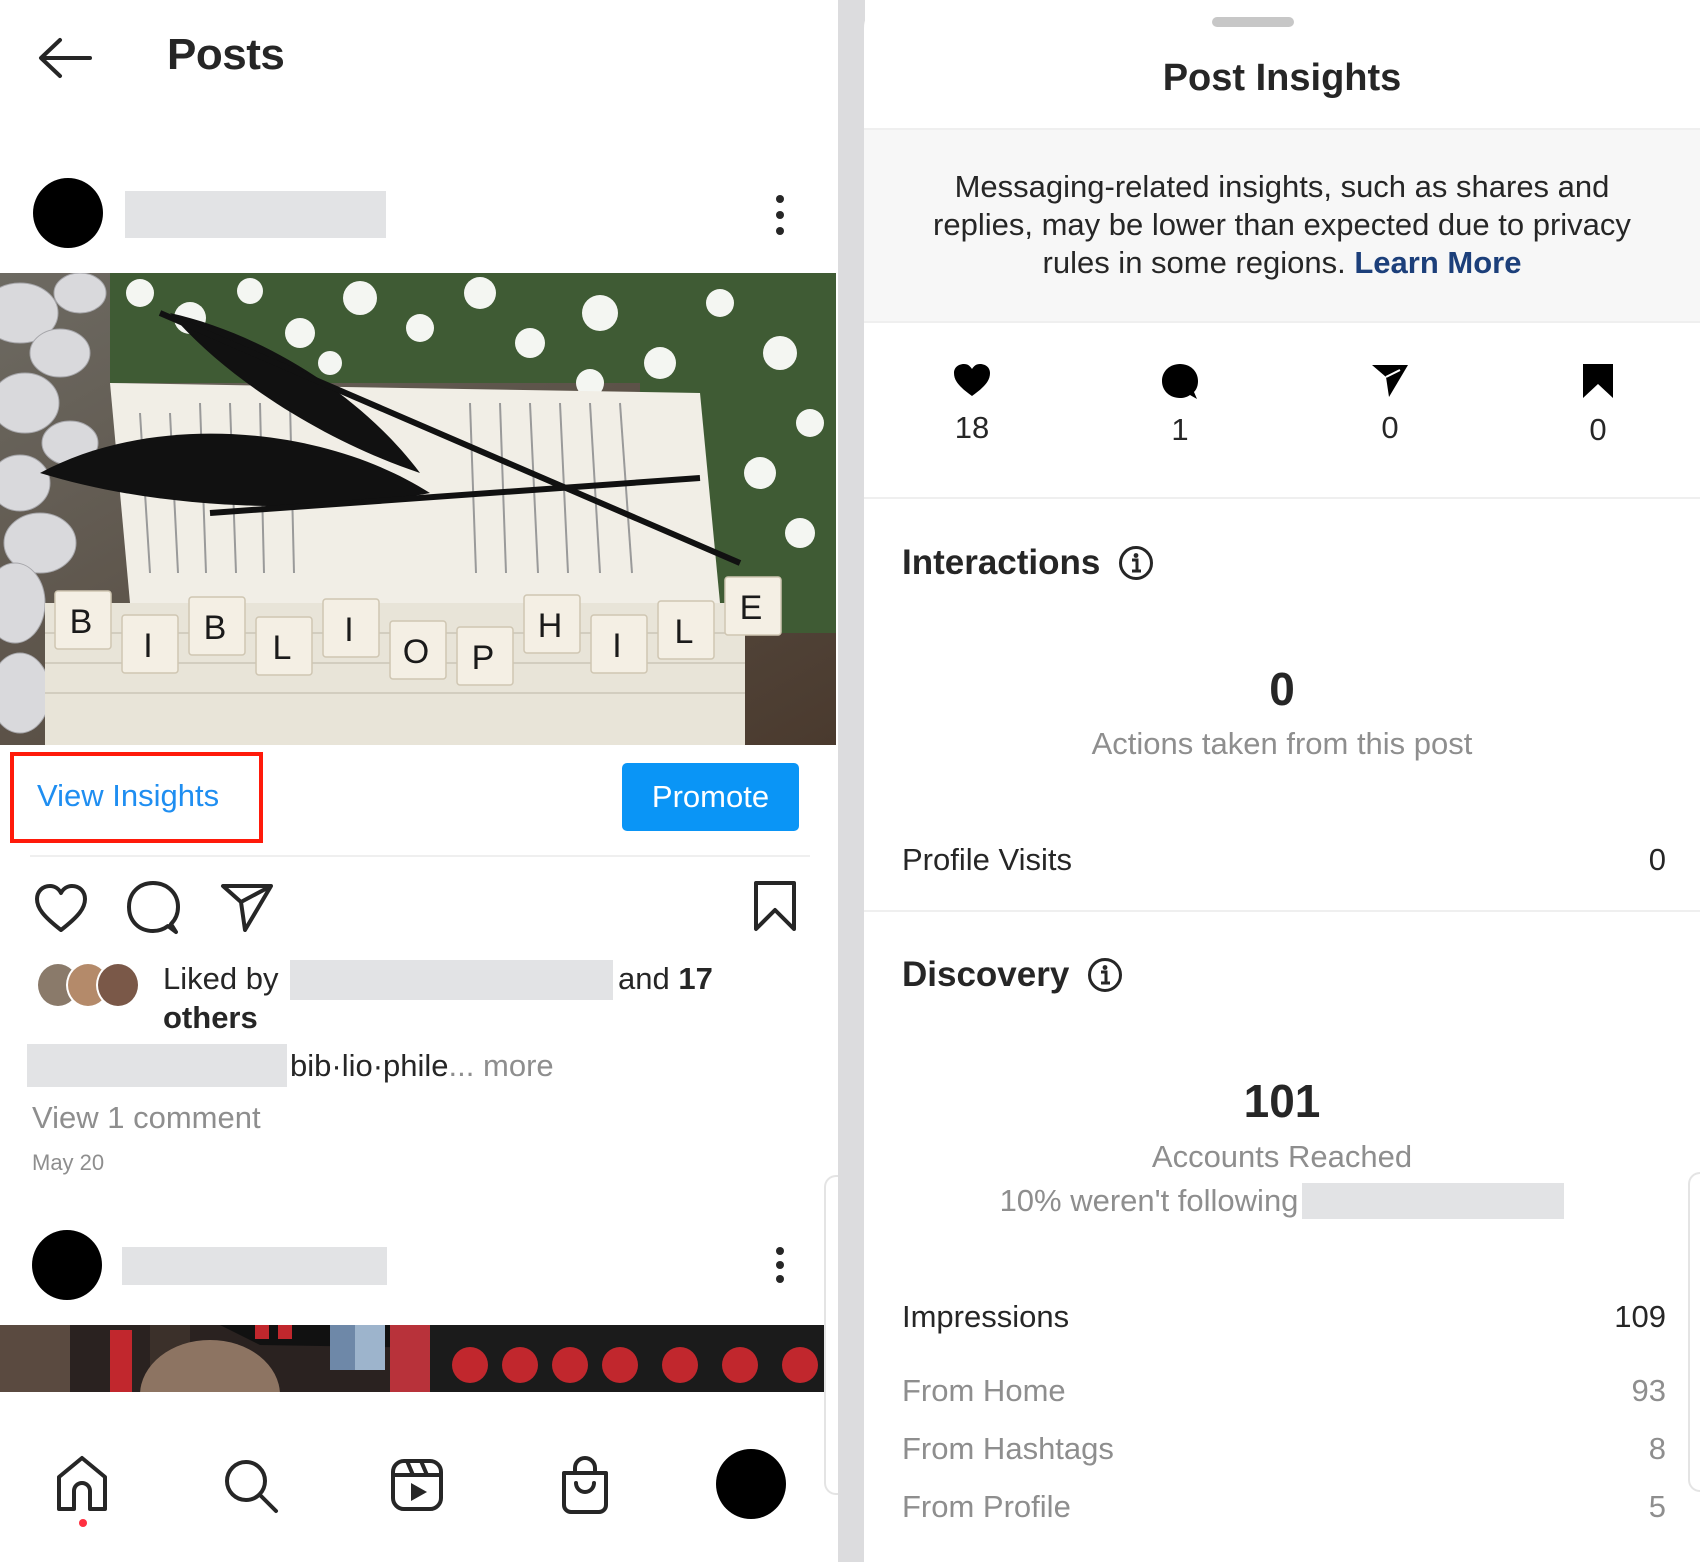  What do you see at coordinates (972, 380) in the screenshot?
I see `heart-icon` at bounding box center [972, 380].